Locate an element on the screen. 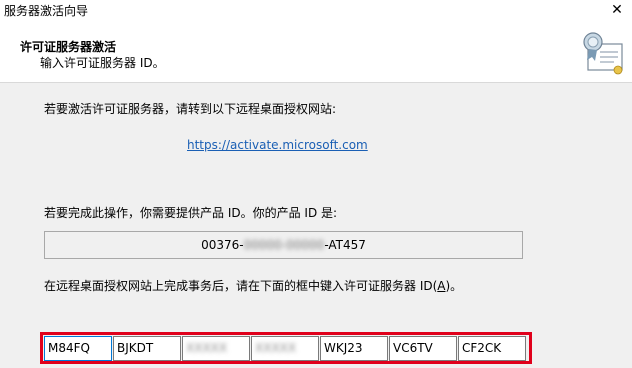 This screenshot has height=368, width=632. server-id-field-2: BJKDT is located at coordinates (147, 348).